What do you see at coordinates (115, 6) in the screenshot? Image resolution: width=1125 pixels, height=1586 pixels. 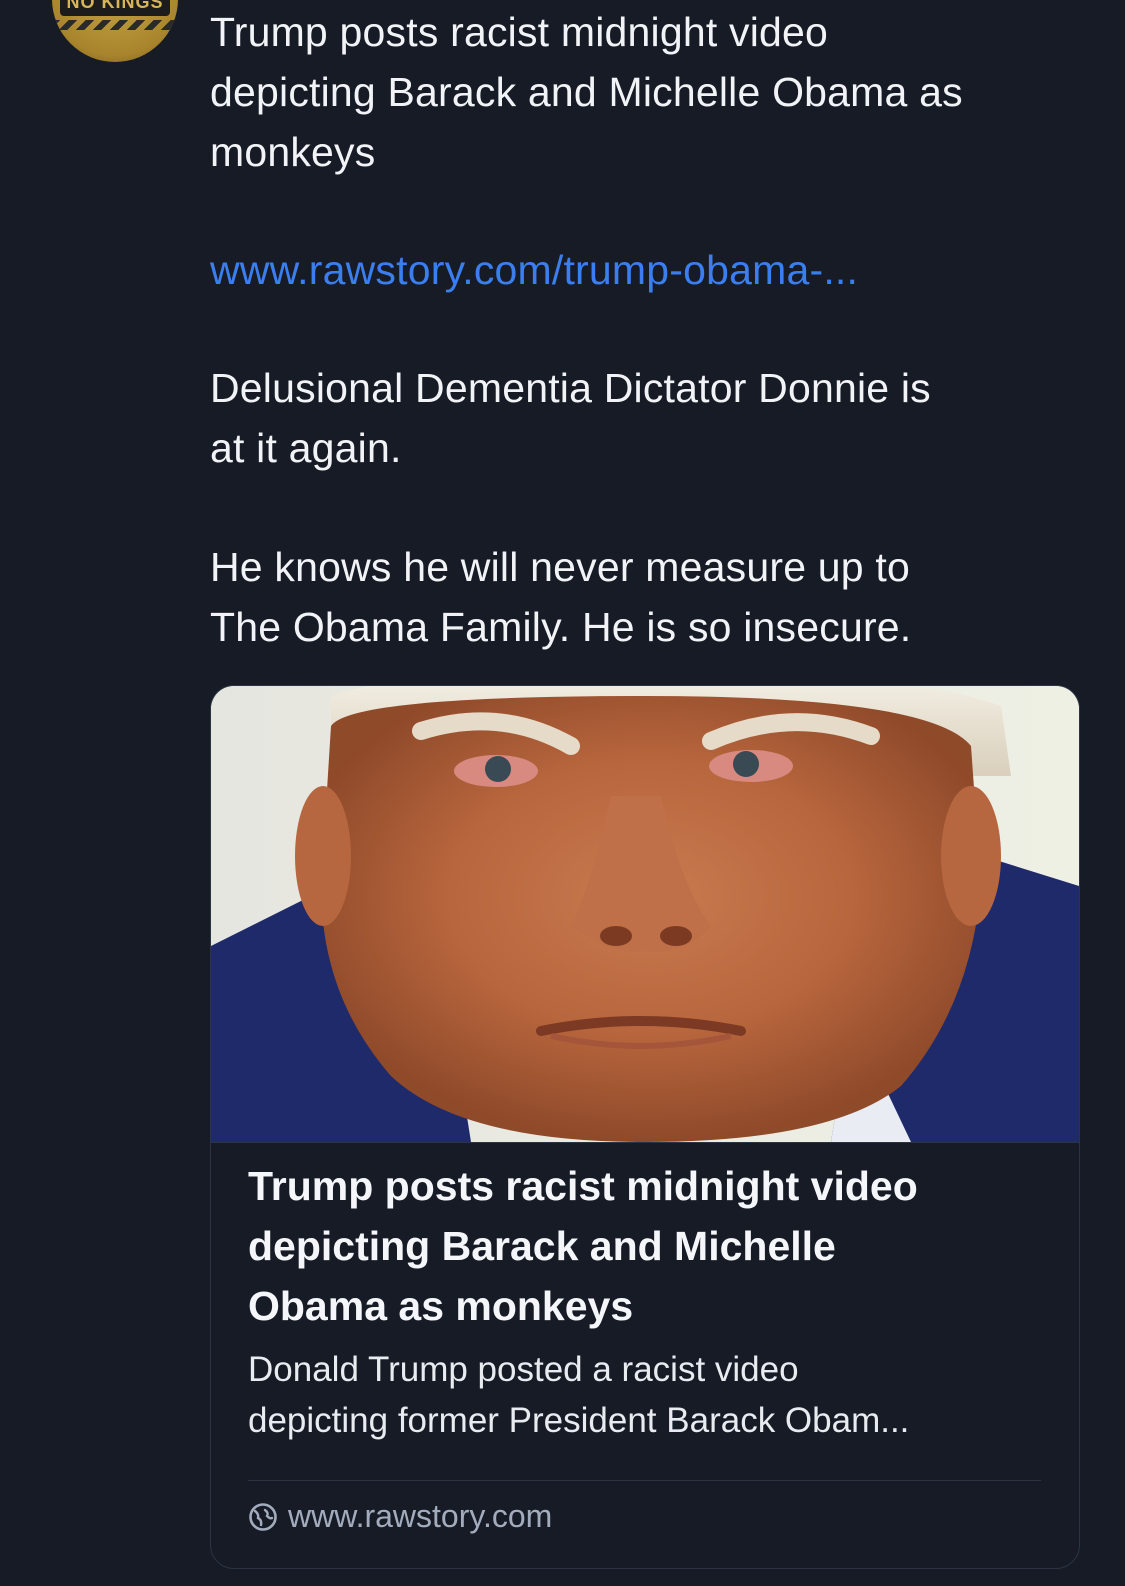 I see `avatar-banner-text: NO KINGS` at bounding box center [115, 6].